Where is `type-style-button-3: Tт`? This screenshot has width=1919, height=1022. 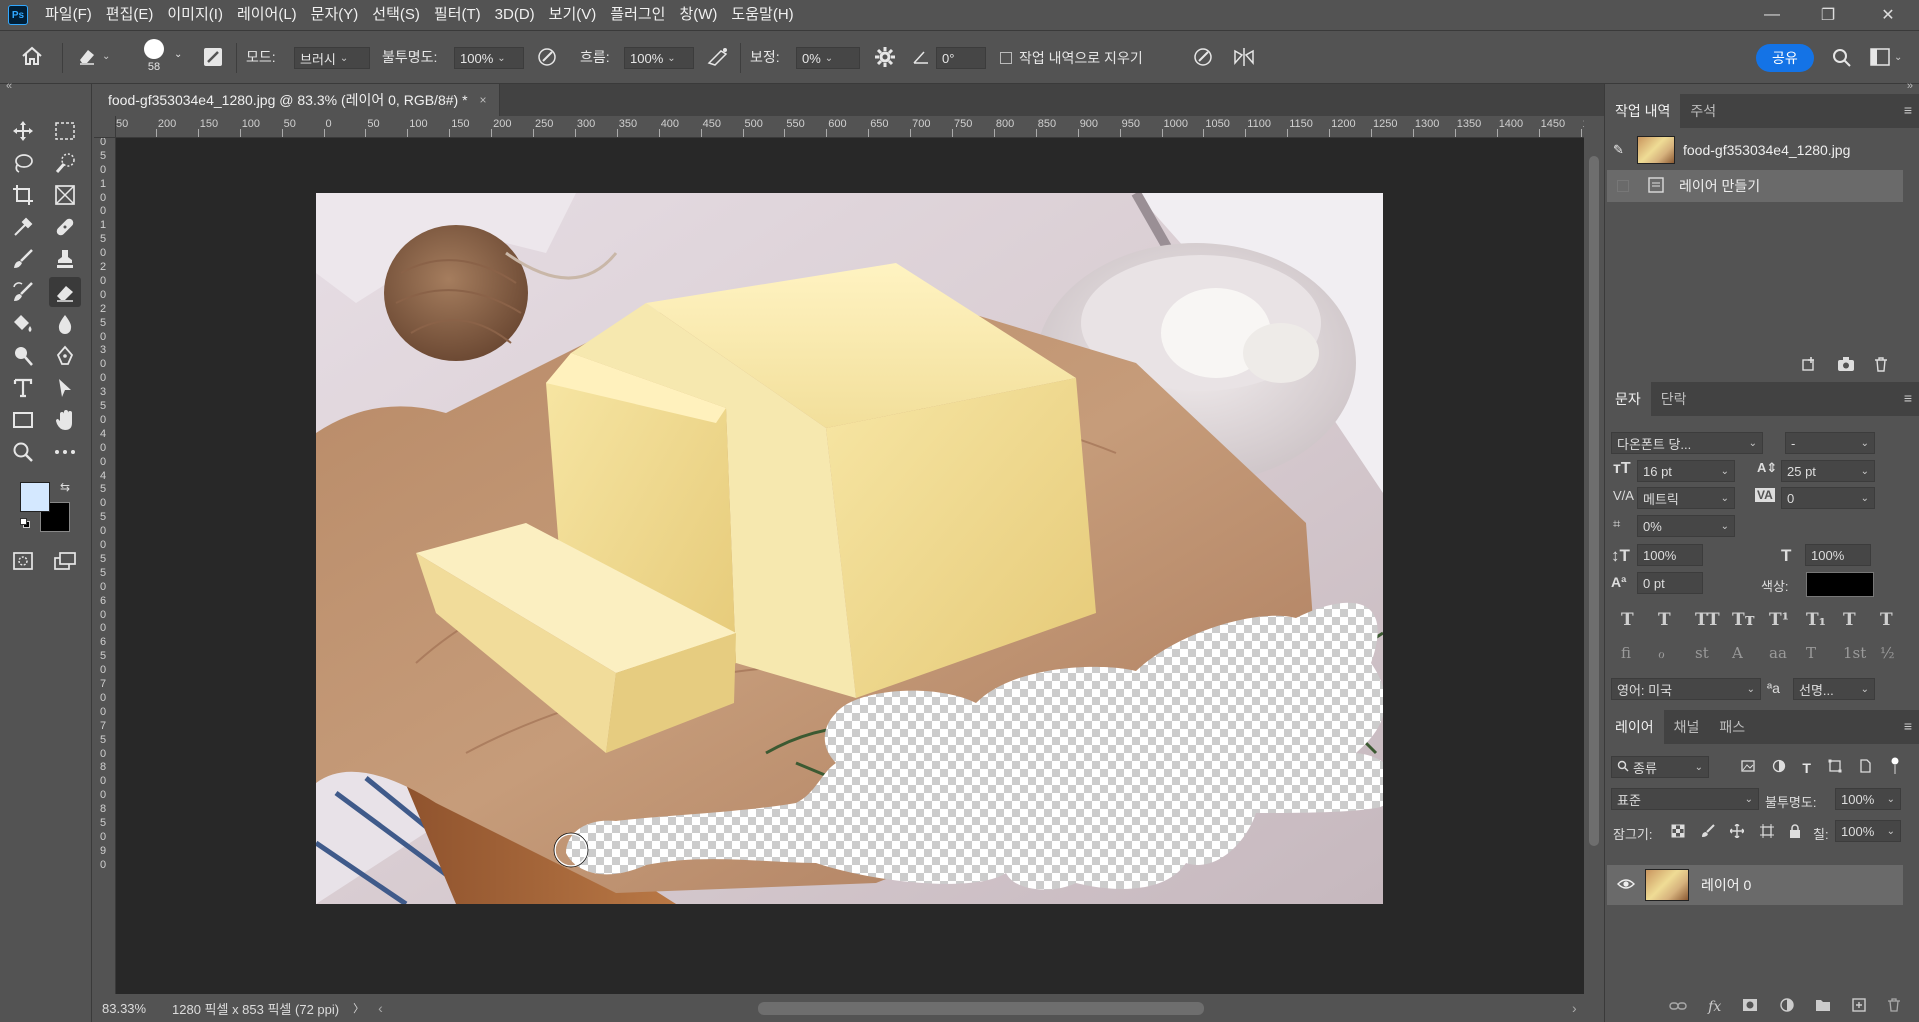
type-style-button-3: Tт is located at coordinates (1743, 620).